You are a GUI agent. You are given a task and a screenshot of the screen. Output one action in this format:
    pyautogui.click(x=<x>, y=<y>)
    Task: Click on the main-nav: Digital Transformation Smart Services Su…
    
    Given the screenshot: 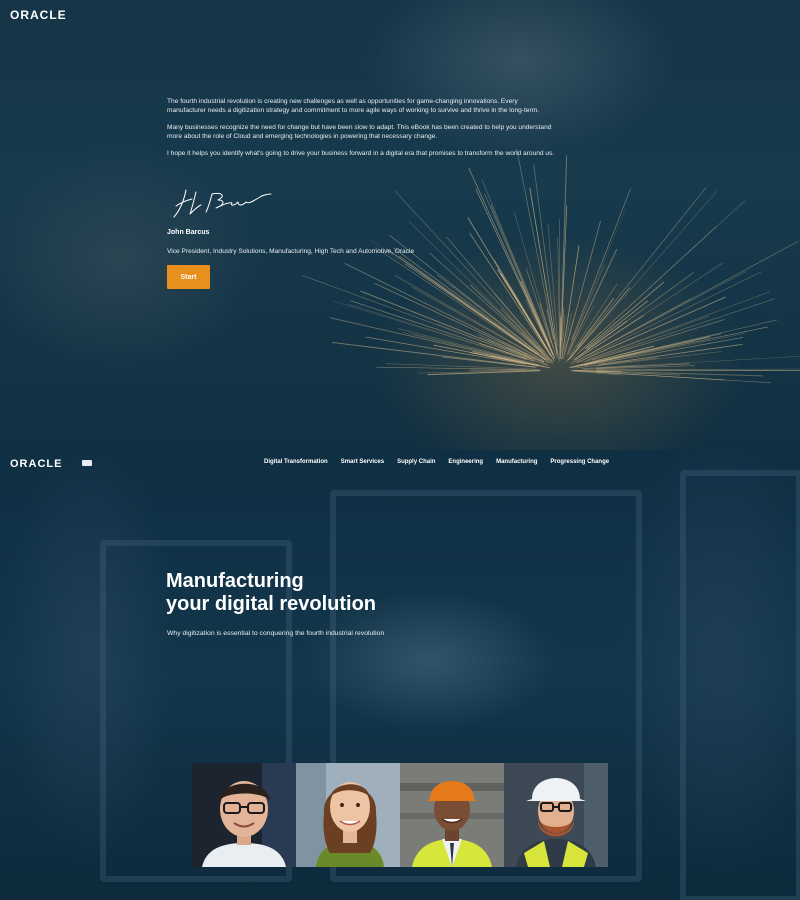 What is the action you would take?
    pyautogui.click(x=443, y=462)
    